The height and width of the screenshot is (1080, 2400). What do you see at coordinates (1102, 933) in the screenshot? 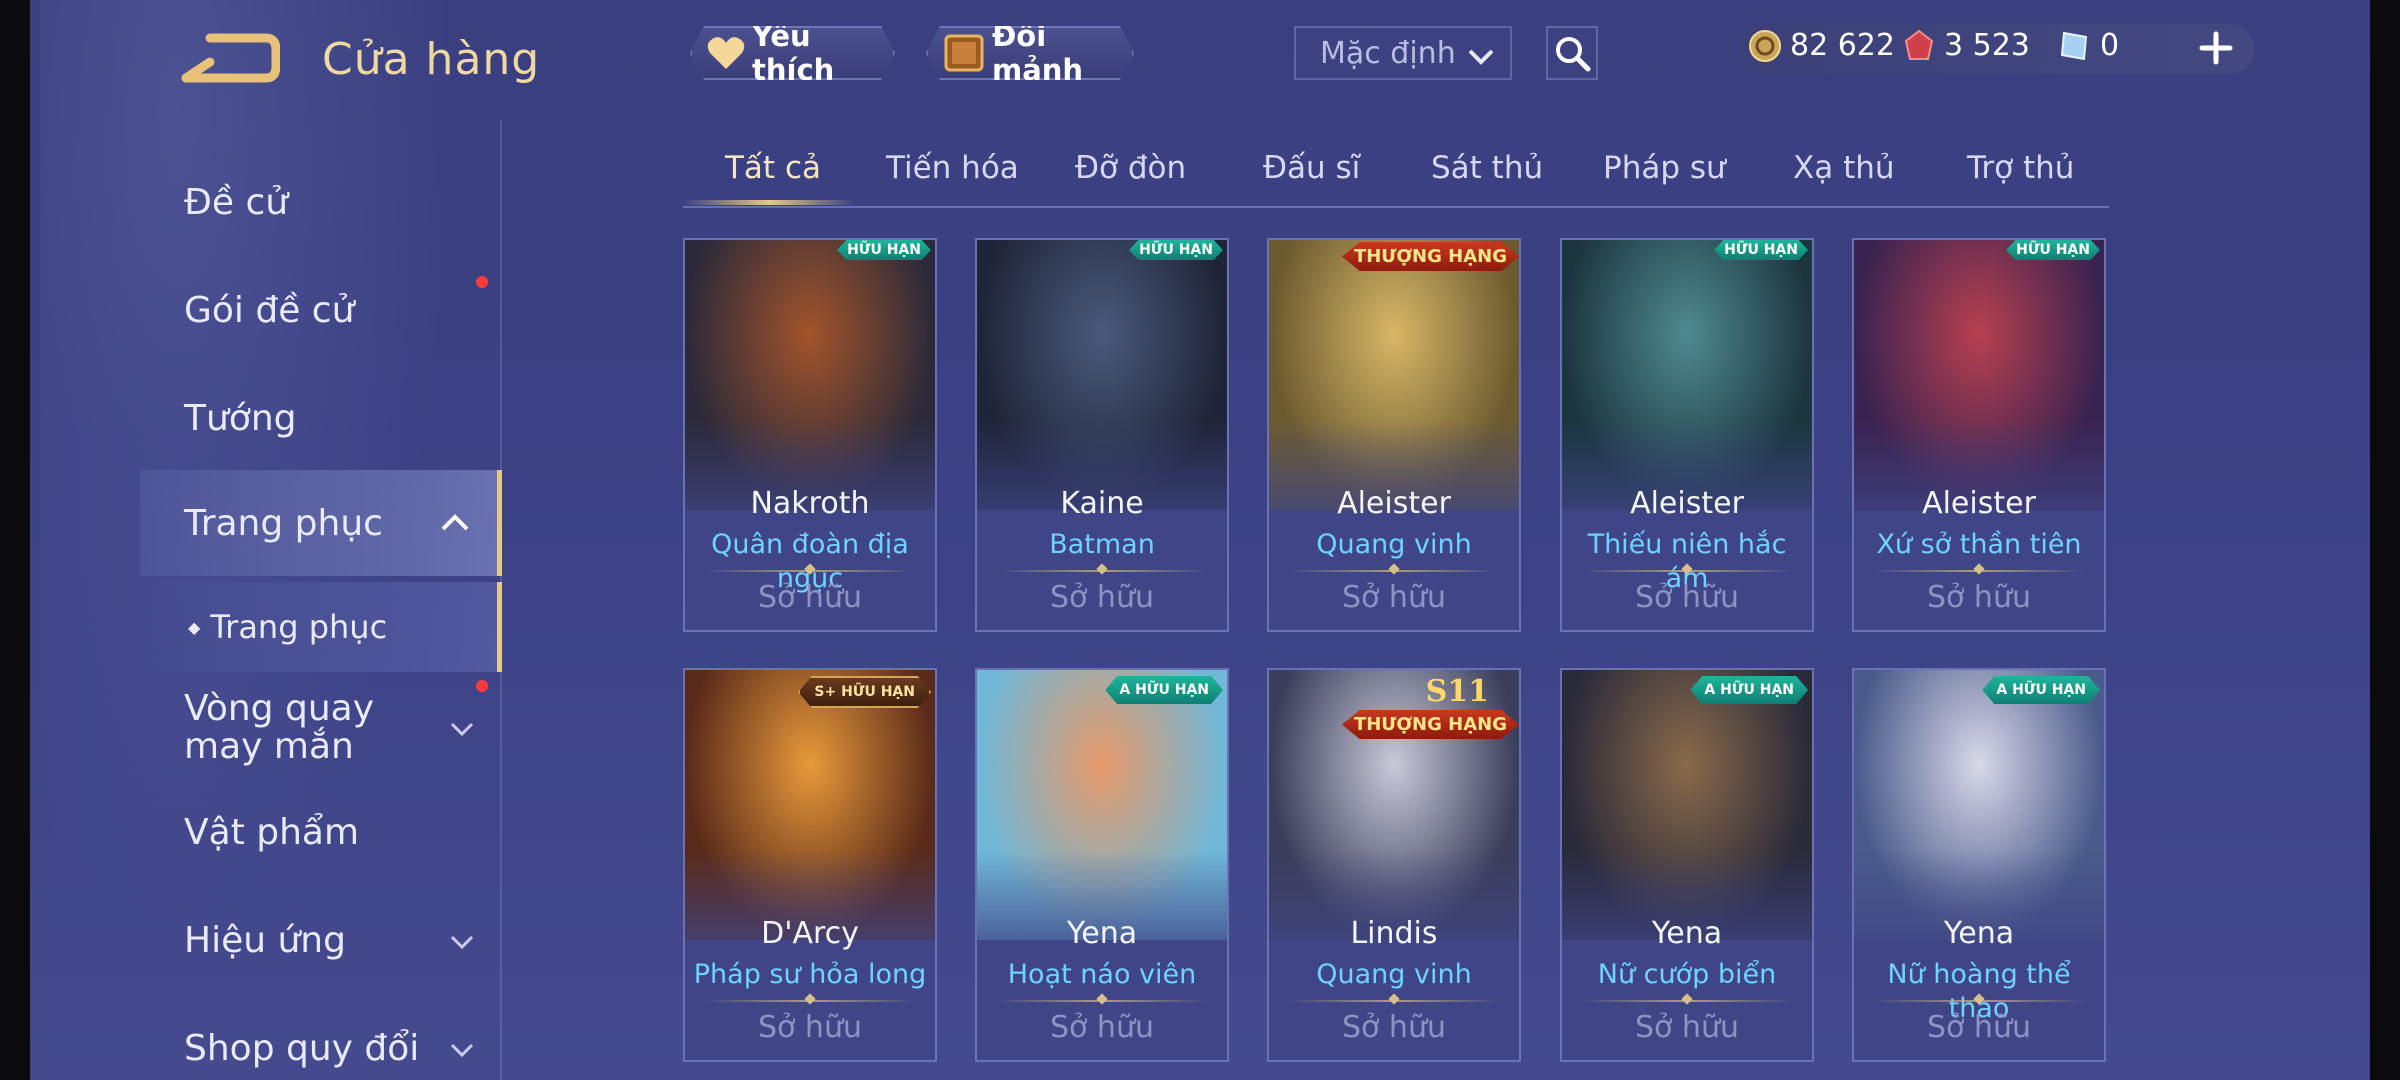
I see `hero-name: Yena` at bounding box center [1102, 933].